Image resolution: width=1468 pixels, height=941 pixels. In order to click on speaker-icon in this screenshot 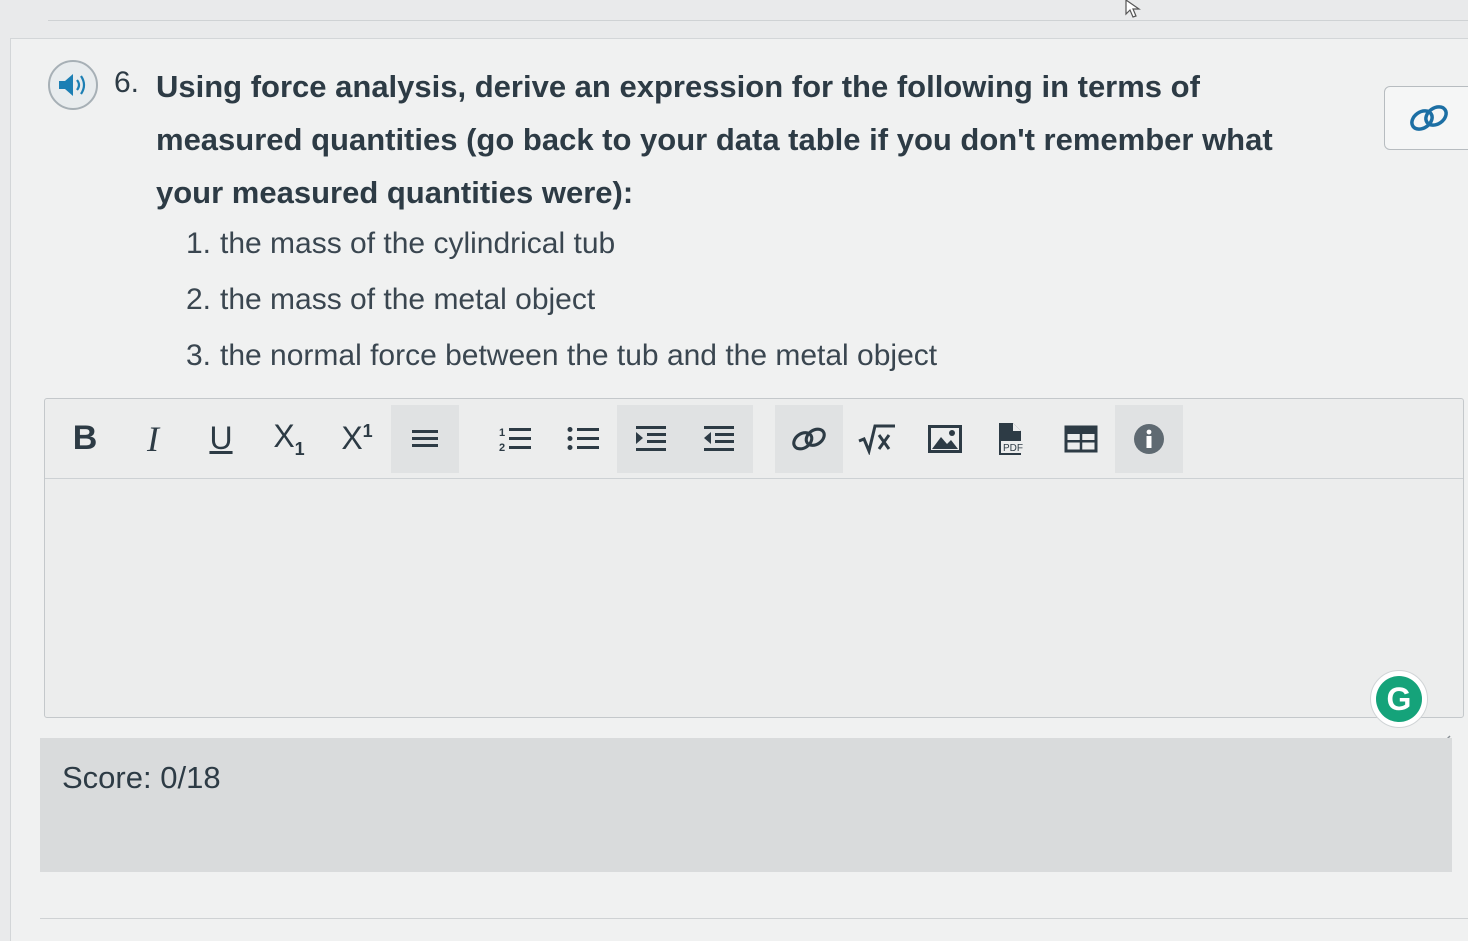, I will do `click(72, 85)`.